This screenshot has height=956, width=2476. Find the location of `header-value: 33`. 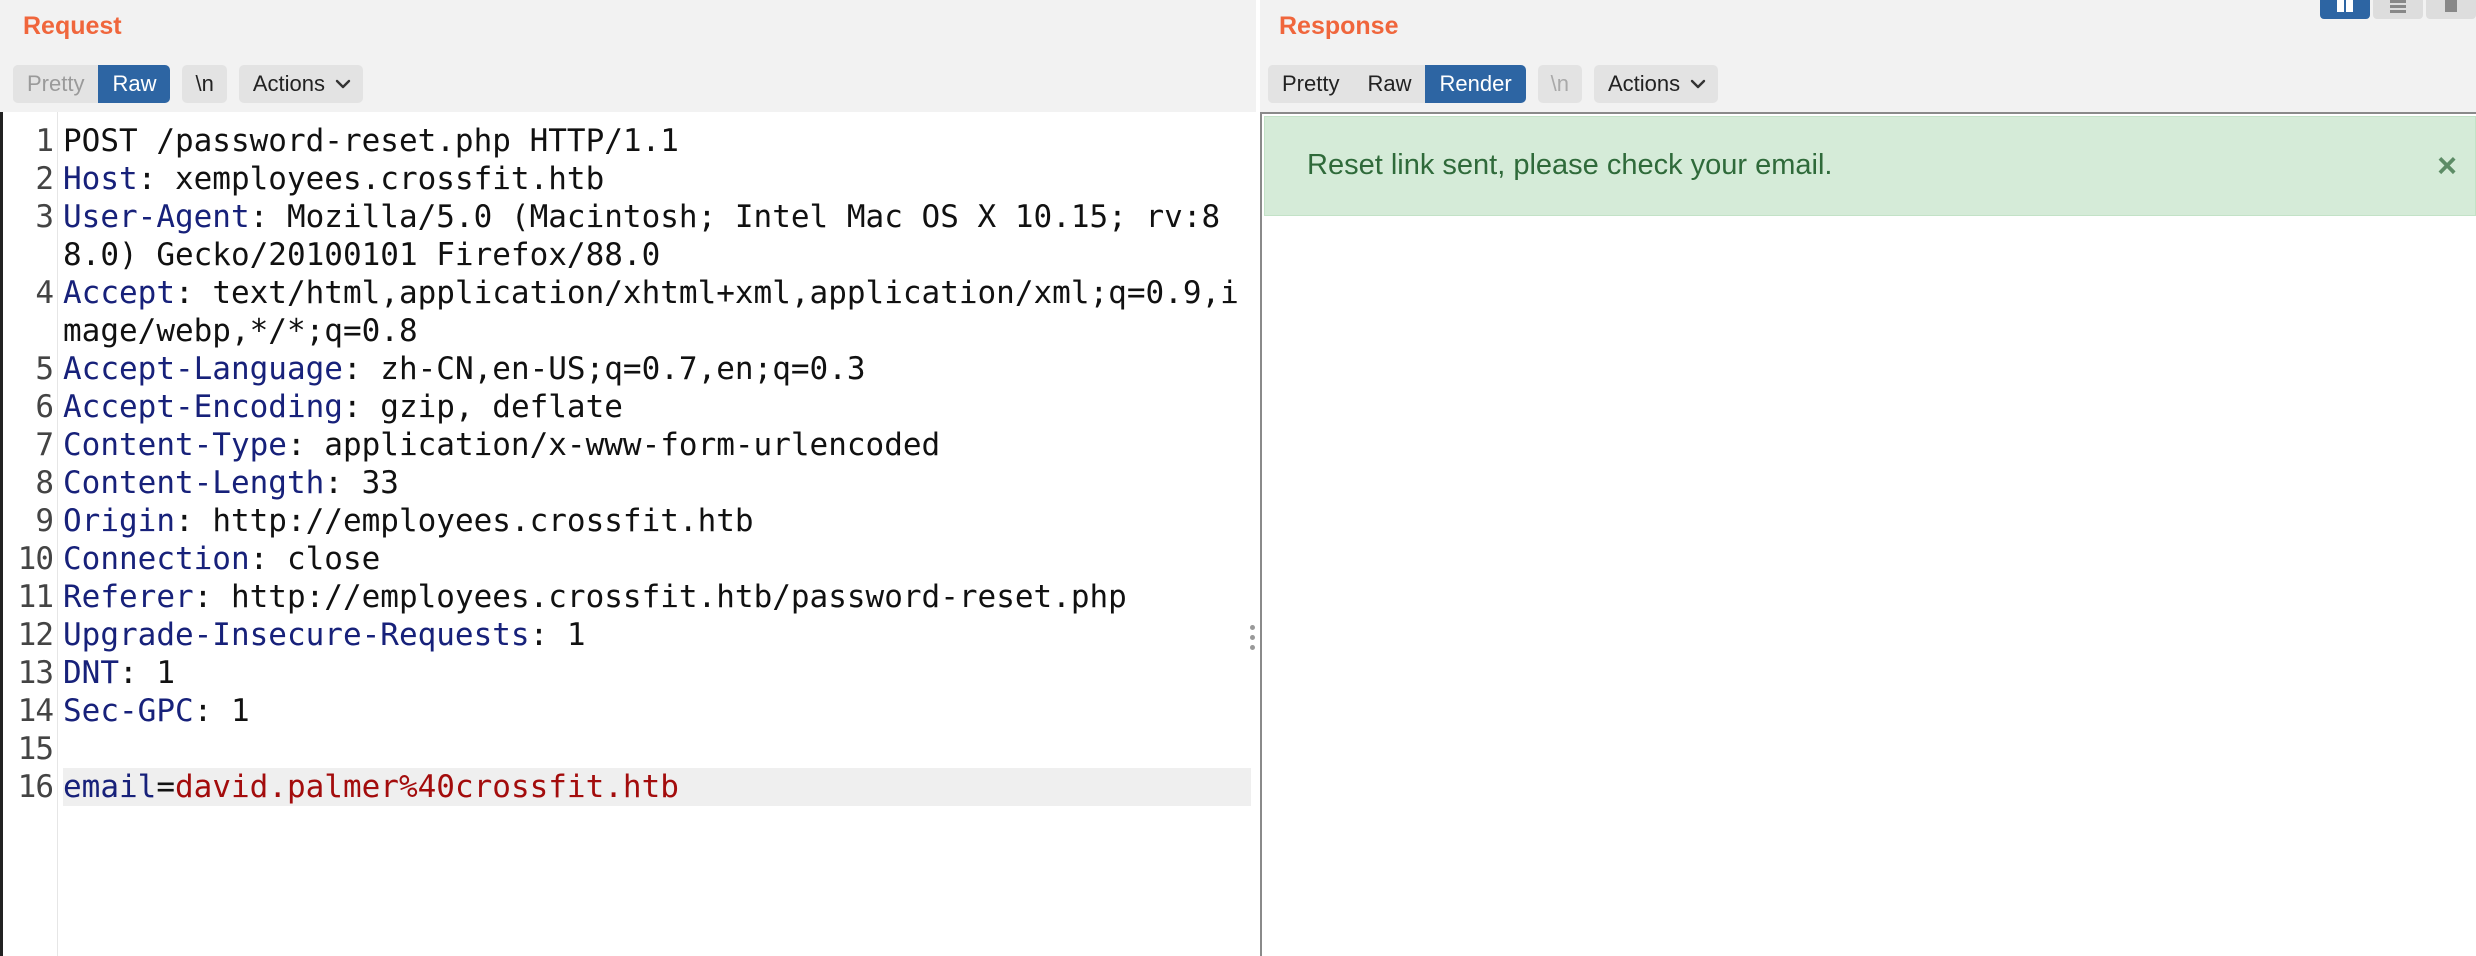

header-value: 33 is located at coordinates (380, 483).